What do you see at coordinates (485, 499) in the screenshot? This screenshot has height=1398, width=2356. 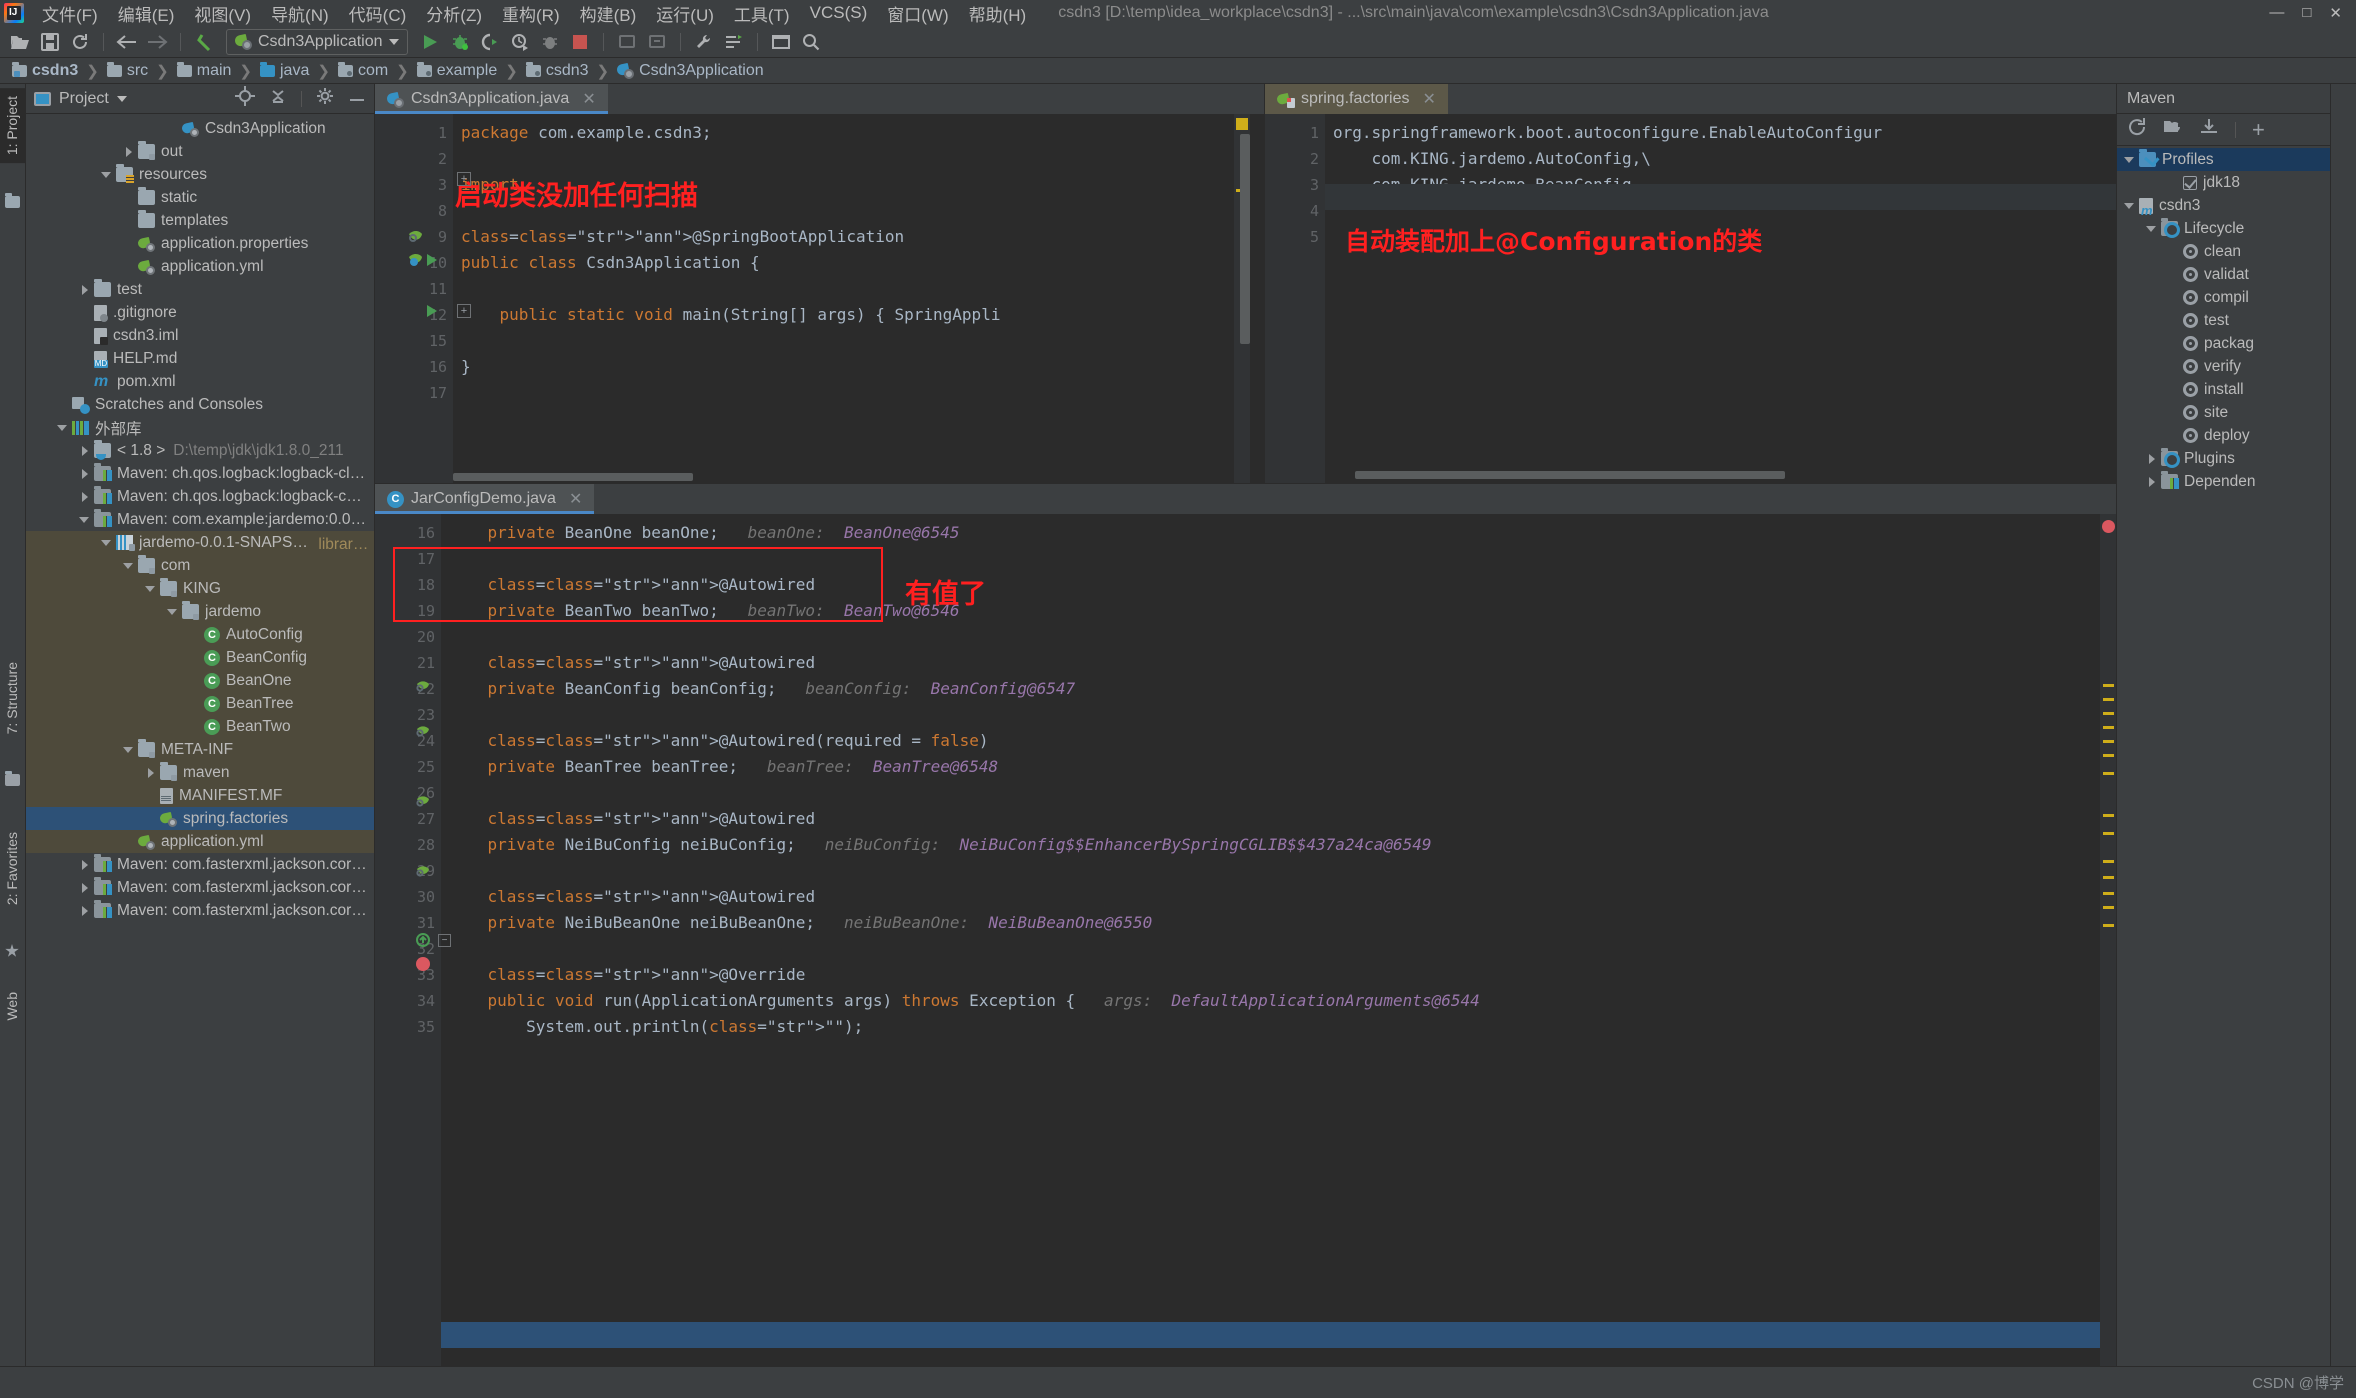 I see `tab-jarconfigdemo-java: C JarConfigDemo.java ✕` at bounding box center [485, 499].